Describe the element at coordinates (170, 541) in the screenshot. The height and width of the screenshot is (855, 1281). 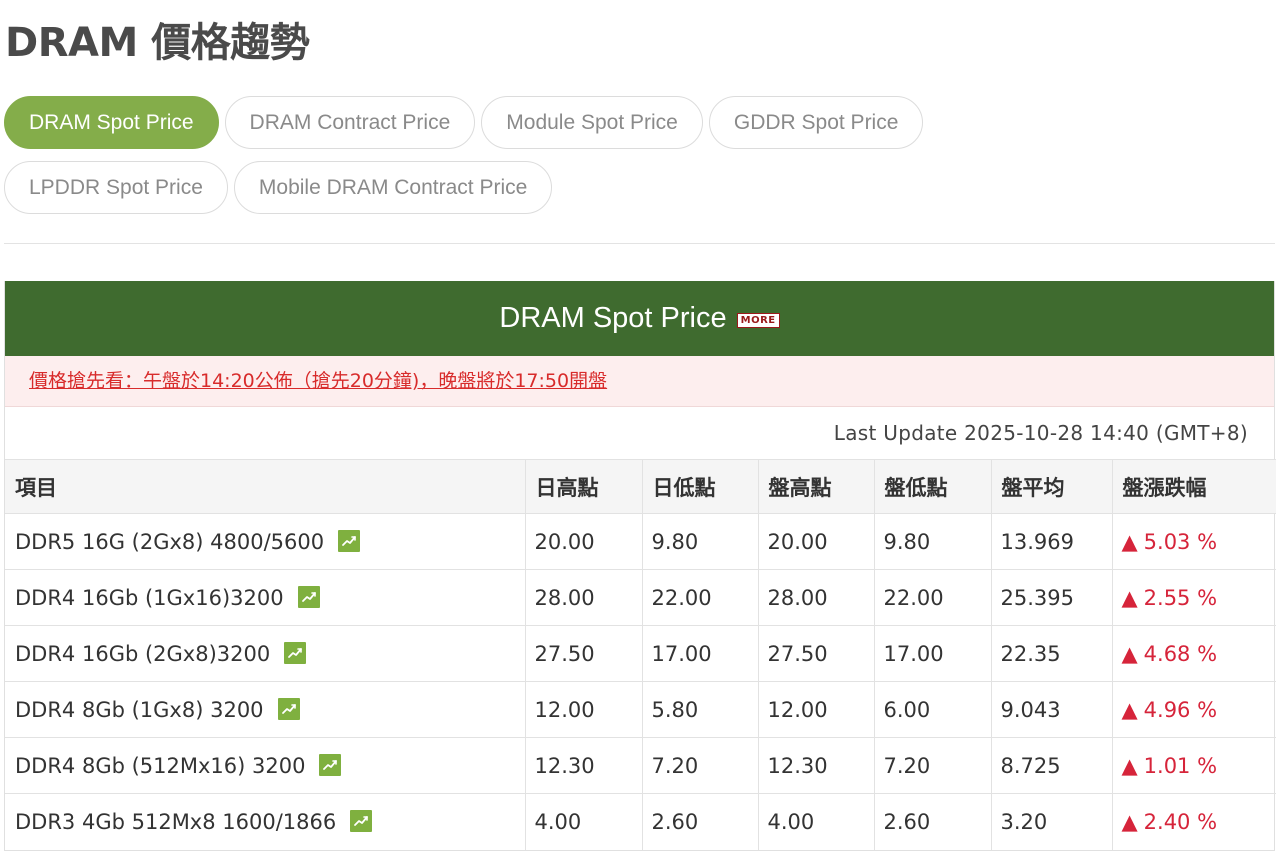
I see `item-name: DDR5 16G (2Gx8) 4800/5600` at that location.